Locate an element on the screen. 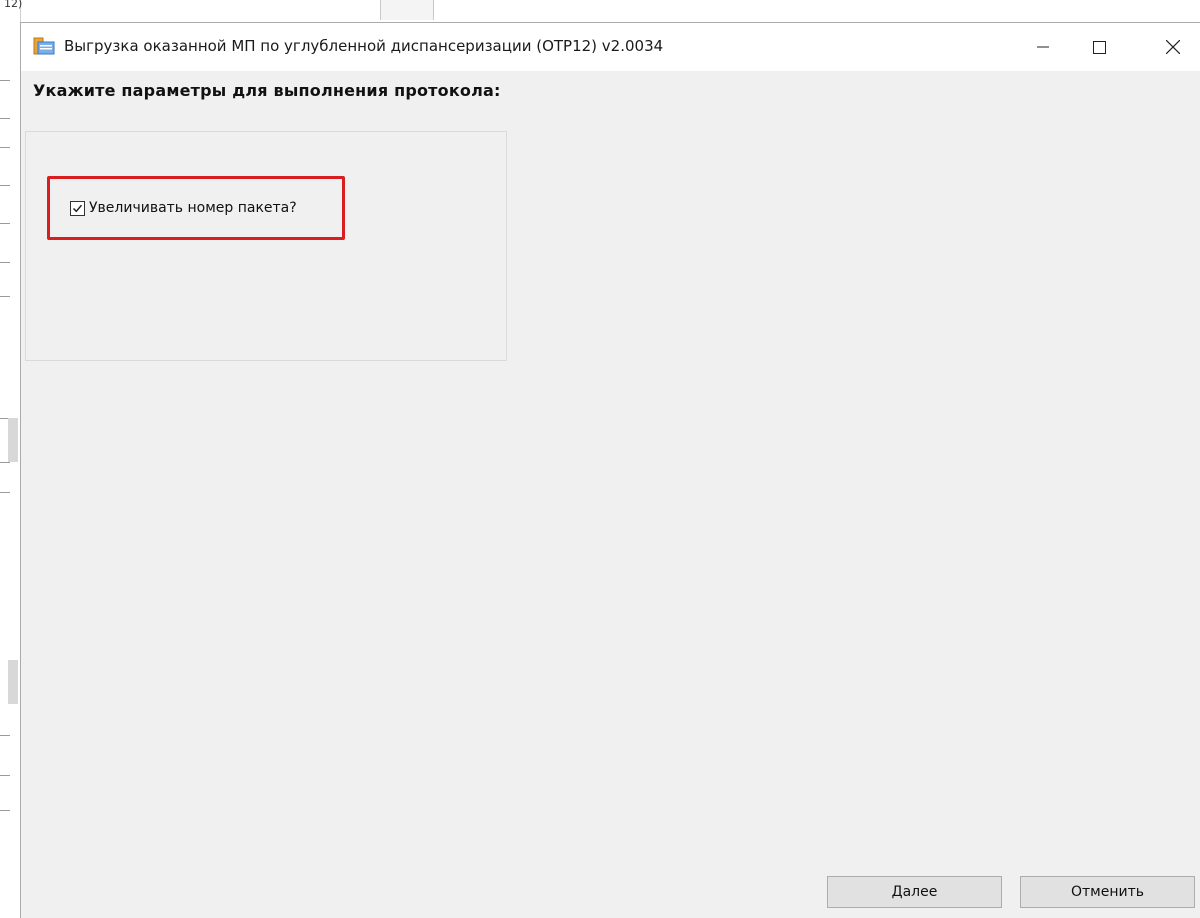 The height and width of the screenshot is (918, 1200). app-folder-icon is located at coordinates (44, 46).